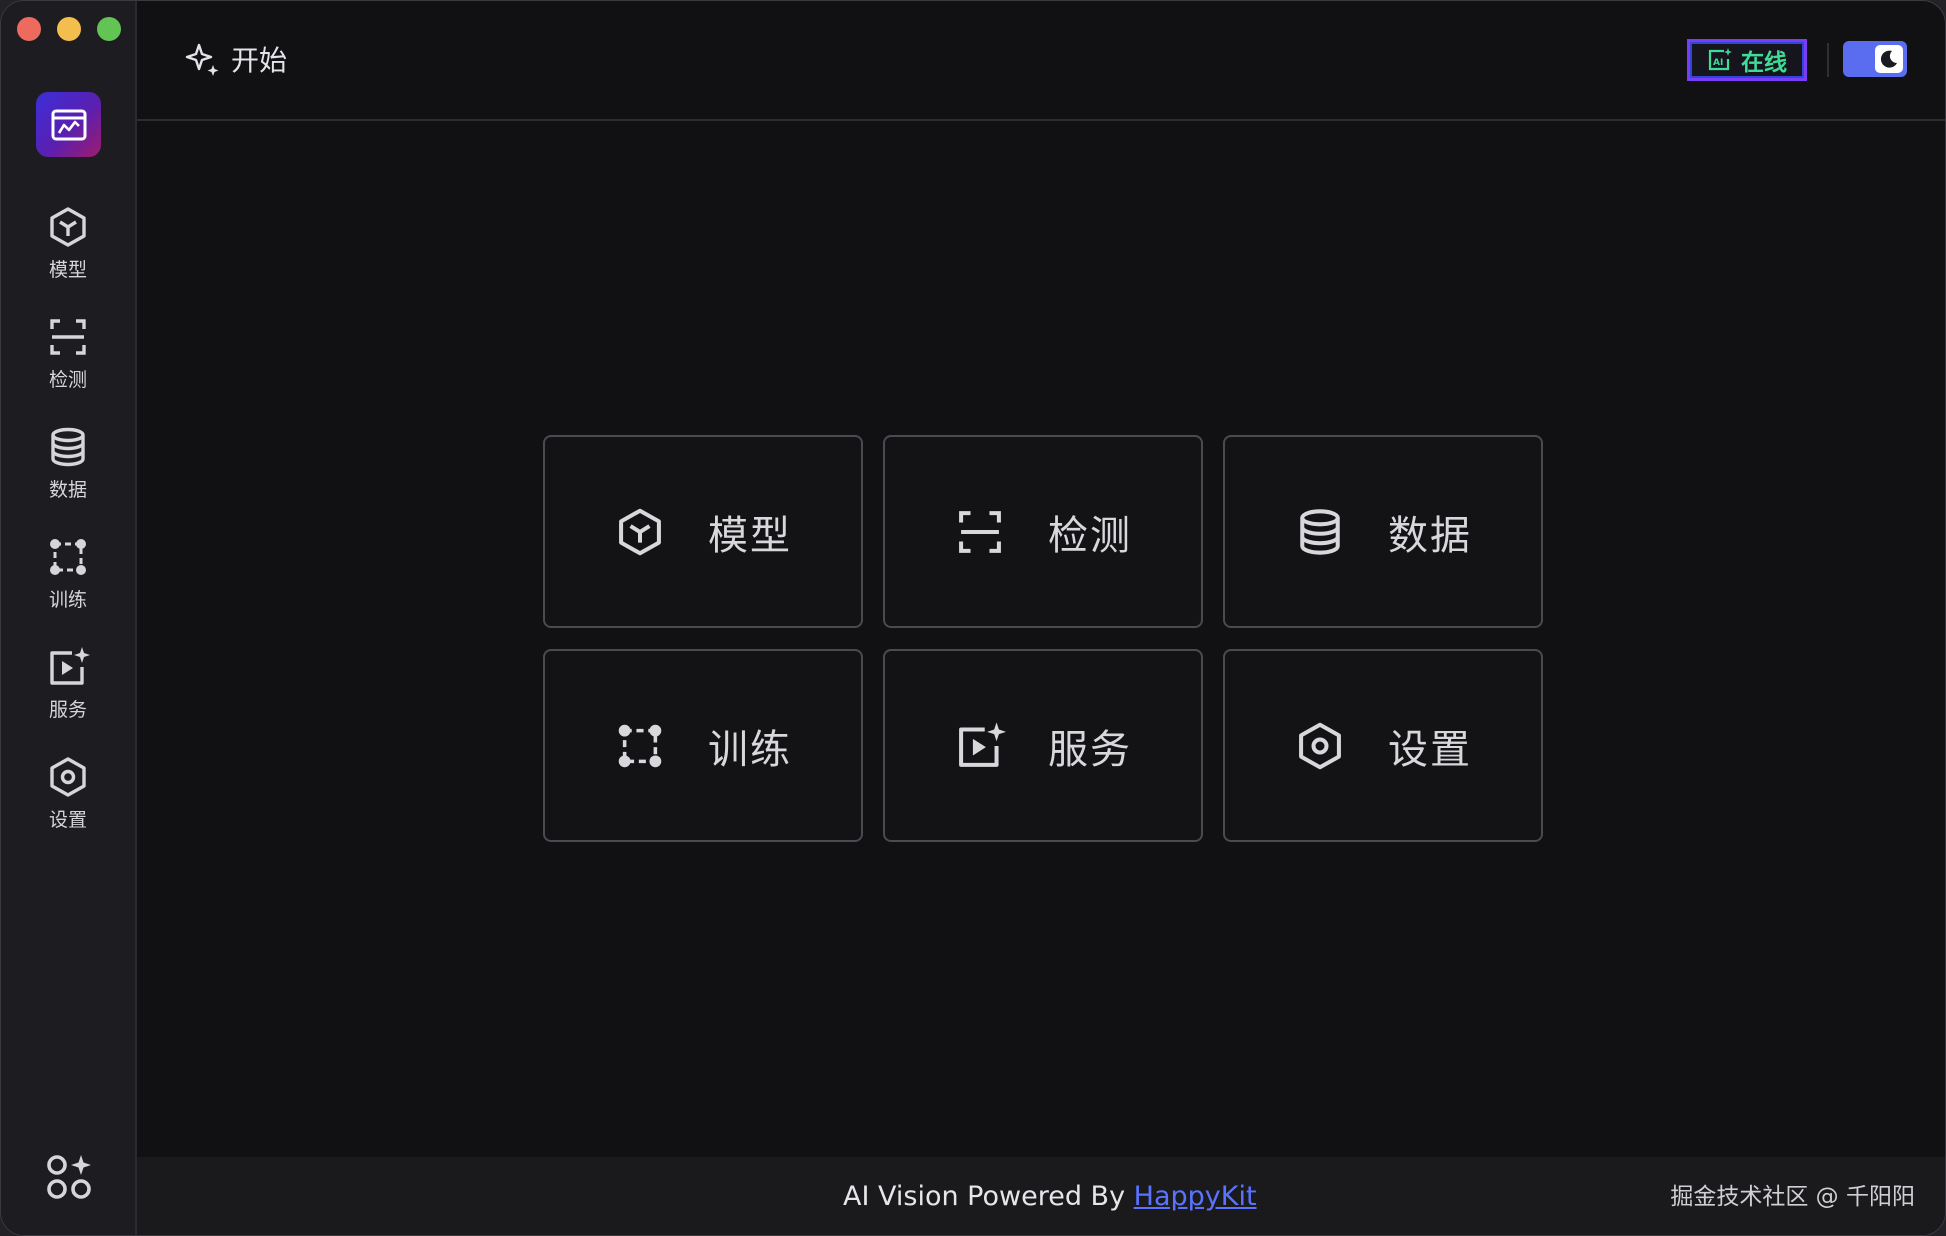 Image resolution: width=1946 pixels, height=1236 pixels. Describe the element at coordinates (1430, 749) in the screenshot. I see `card-label: 设置` at that location.